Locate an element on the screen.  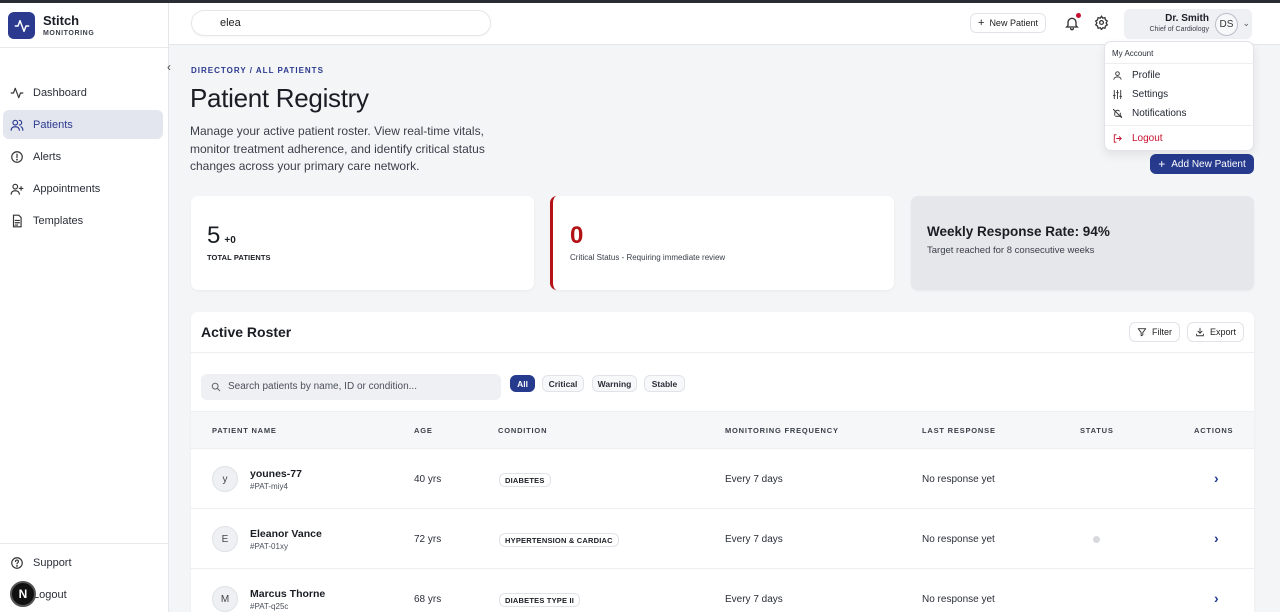
sidebar-item-label: Appointments is located at coordinates (67, 188).